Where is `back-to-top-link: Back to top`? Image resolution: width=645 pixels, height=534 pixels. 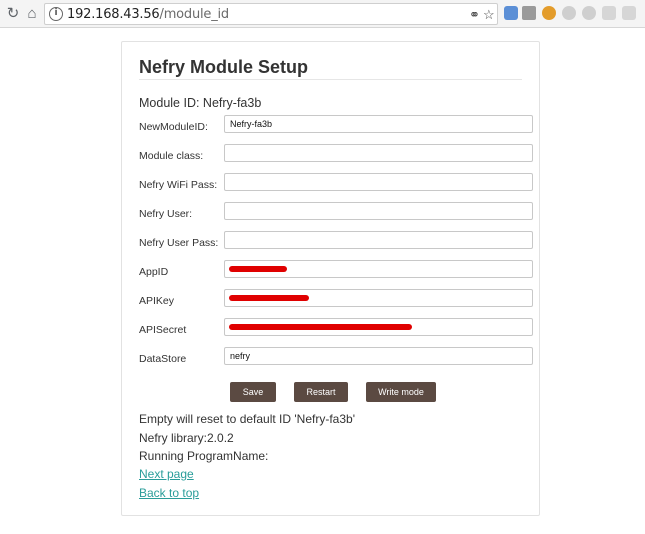
back-to-top-link: Back to top is located at coordinates (169, 493).